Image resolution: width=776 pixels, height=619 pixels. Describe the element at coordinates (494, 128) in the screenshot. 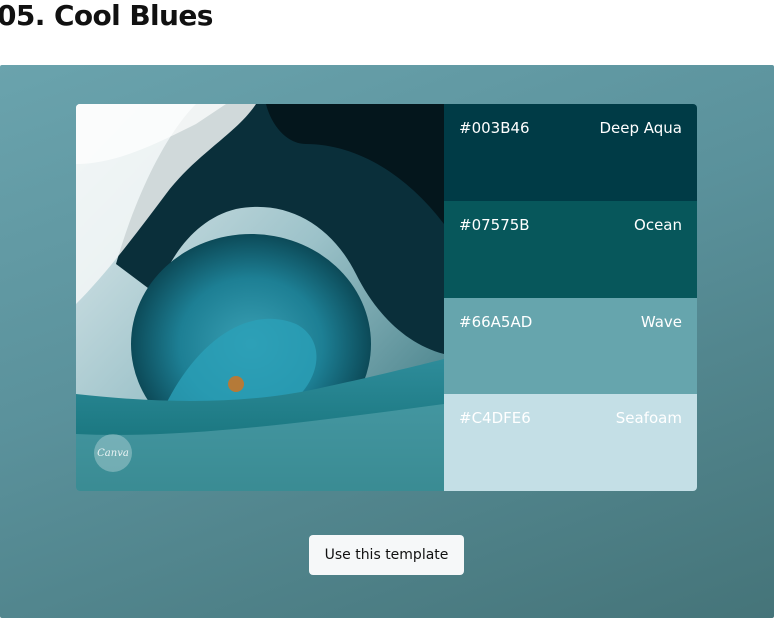

I see `swatch-hex: #003B46` at that location.